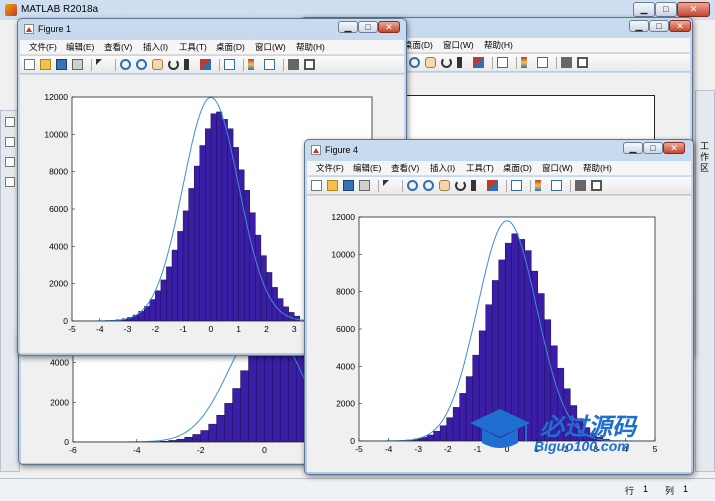  I want to click on x-tick-label: 0, so click(211, 329).